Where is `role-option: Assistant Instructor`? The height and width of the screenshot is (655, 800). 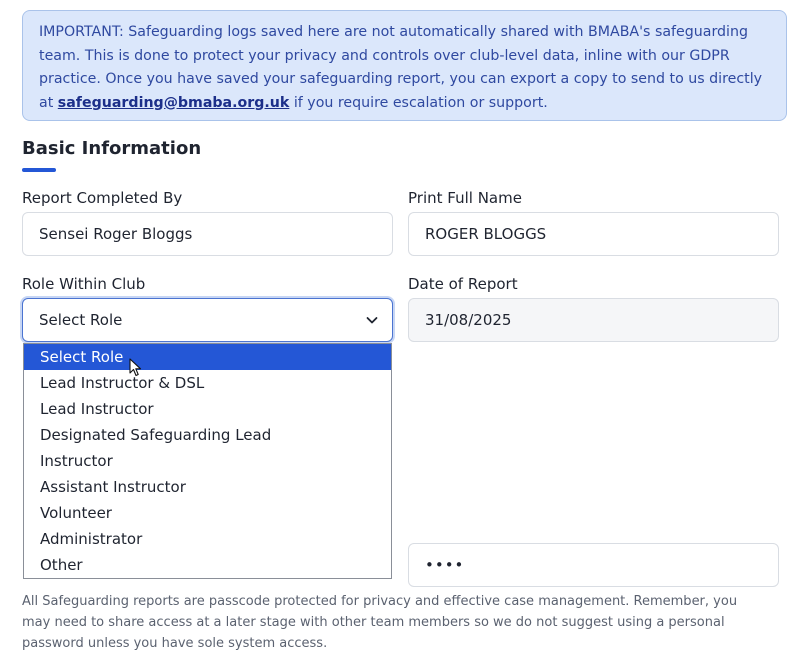 role-option: Assistant Instructor is located at coordinates (207, 487).